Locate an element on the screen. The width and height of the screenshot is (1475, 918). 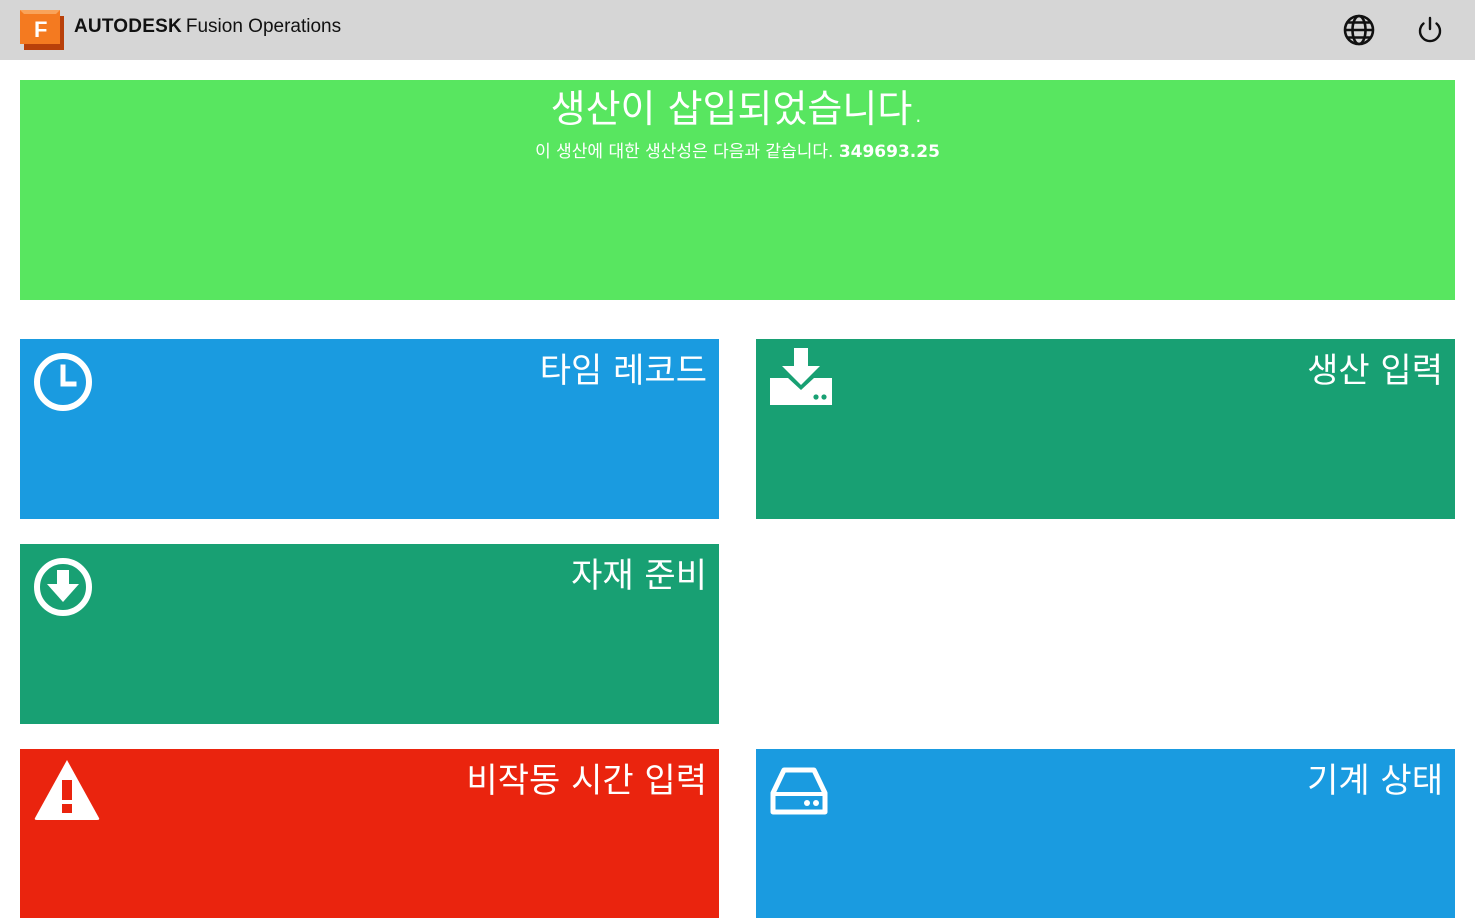
top-bar: F AUTODESK Fusion Operations is located at coordinates (737, 30).